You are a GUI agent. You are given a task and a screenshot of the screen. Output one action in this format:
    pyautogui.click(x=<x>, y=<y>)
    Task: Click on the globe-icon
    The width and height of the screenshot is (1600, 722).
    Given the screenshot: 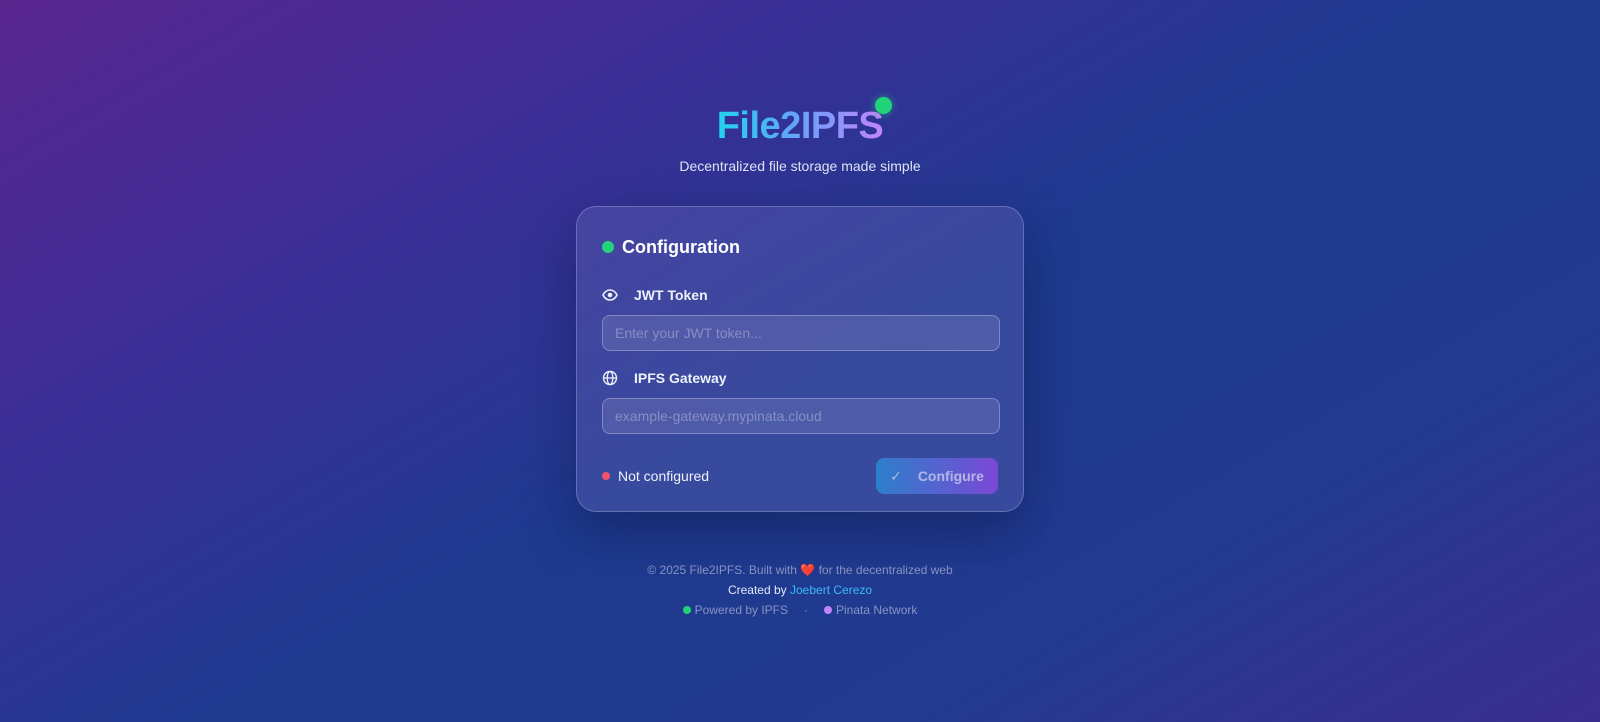 What is the action you would take?
    pyautogui.click(x=610, y=378)
    